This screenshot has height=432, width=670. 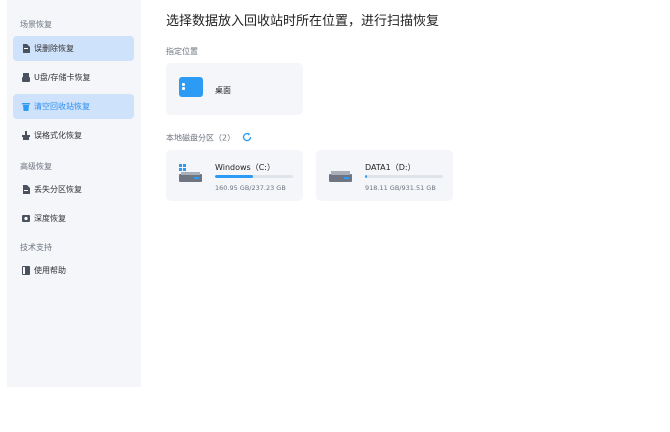 What do you see at coordinates (191, 87) in the screenshot?
I see `desktop-icon` at bounding box center [191, 87].